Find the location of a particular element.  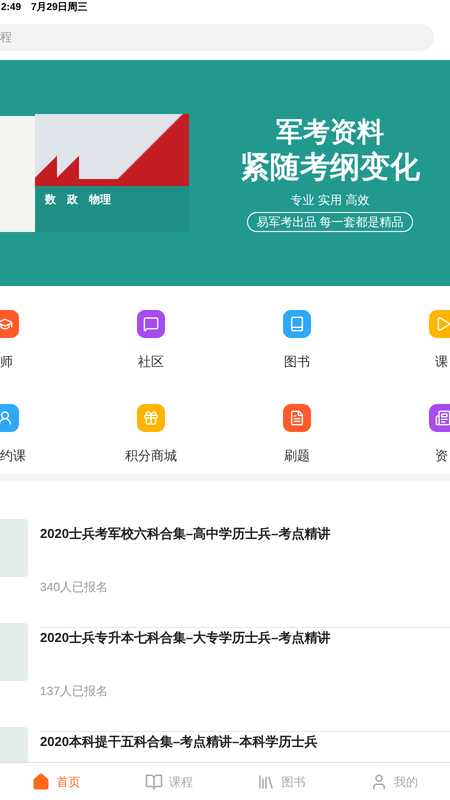

newspaper-icon is located at coordinates (442, 418).